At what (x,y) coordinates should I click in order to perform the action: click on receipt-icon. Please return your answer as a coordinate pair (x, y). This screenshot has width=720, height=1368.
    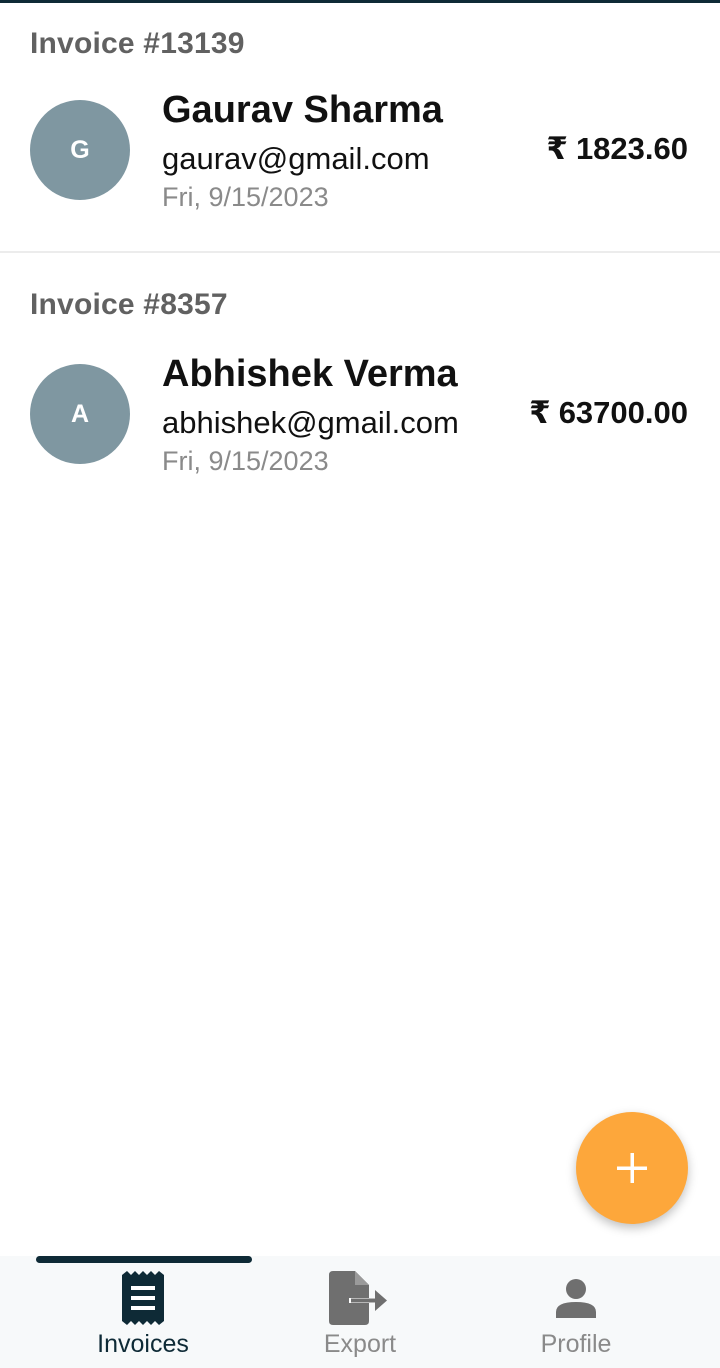
    Looking at the image, I should click on (143, 1298).